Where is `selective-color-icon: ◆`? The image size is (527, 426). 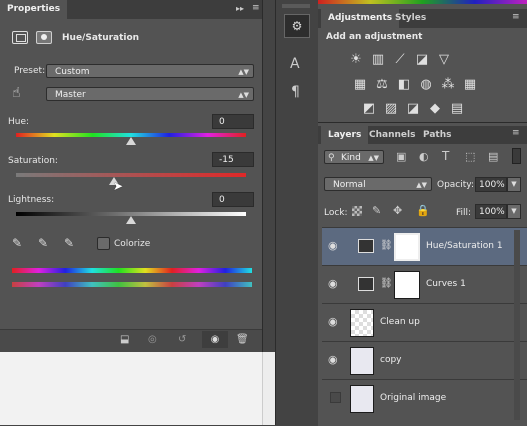 selective-color-icon: ◆ is located at coordinates (435, 109).